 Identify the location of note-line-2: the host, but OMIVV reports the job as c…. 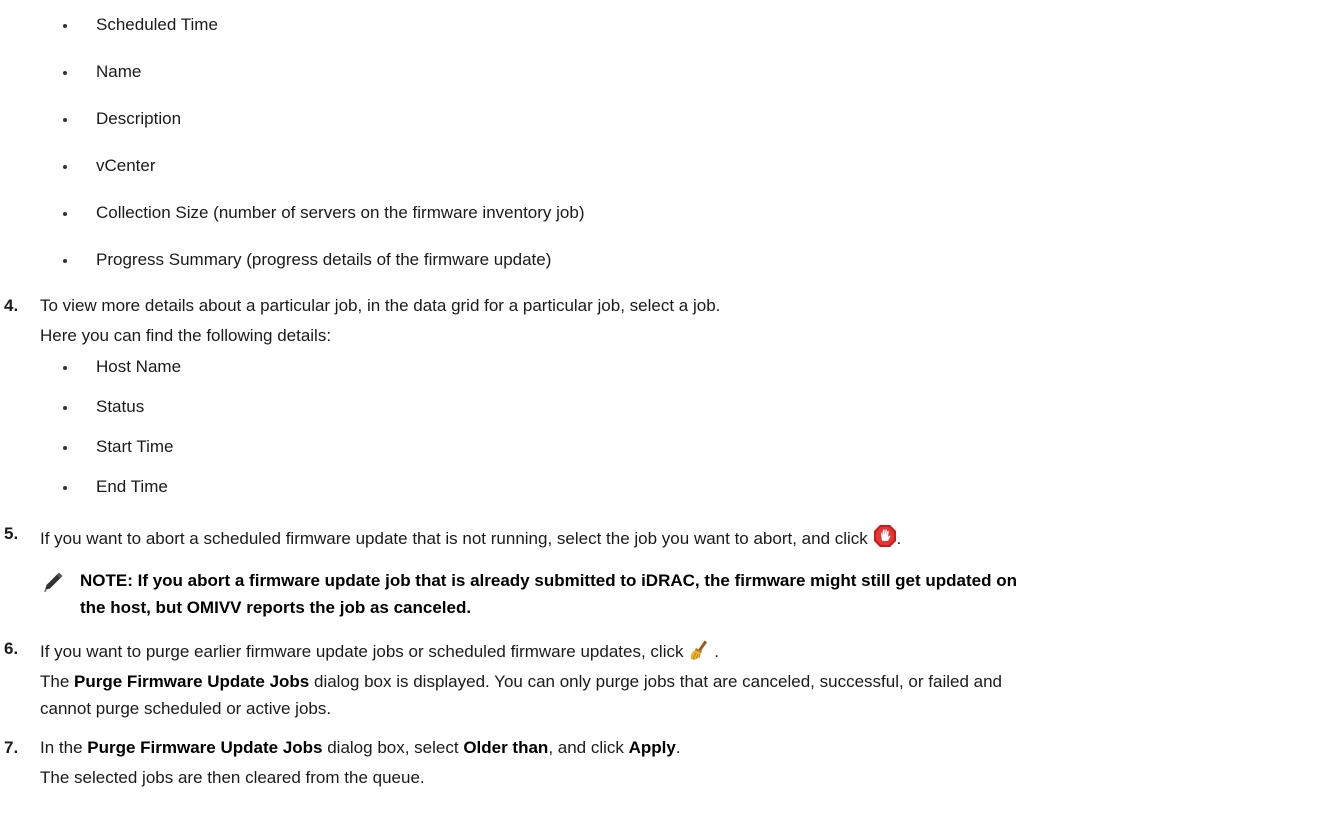
(276, 607).